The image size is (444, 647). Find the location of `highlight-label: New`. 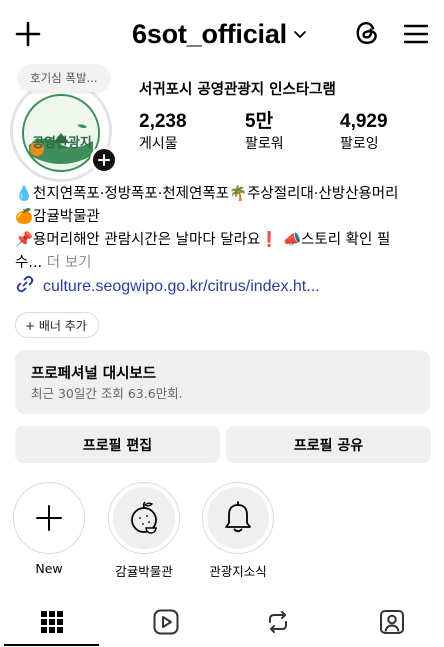

highlight-label: New is located at coordinates (49, 568).